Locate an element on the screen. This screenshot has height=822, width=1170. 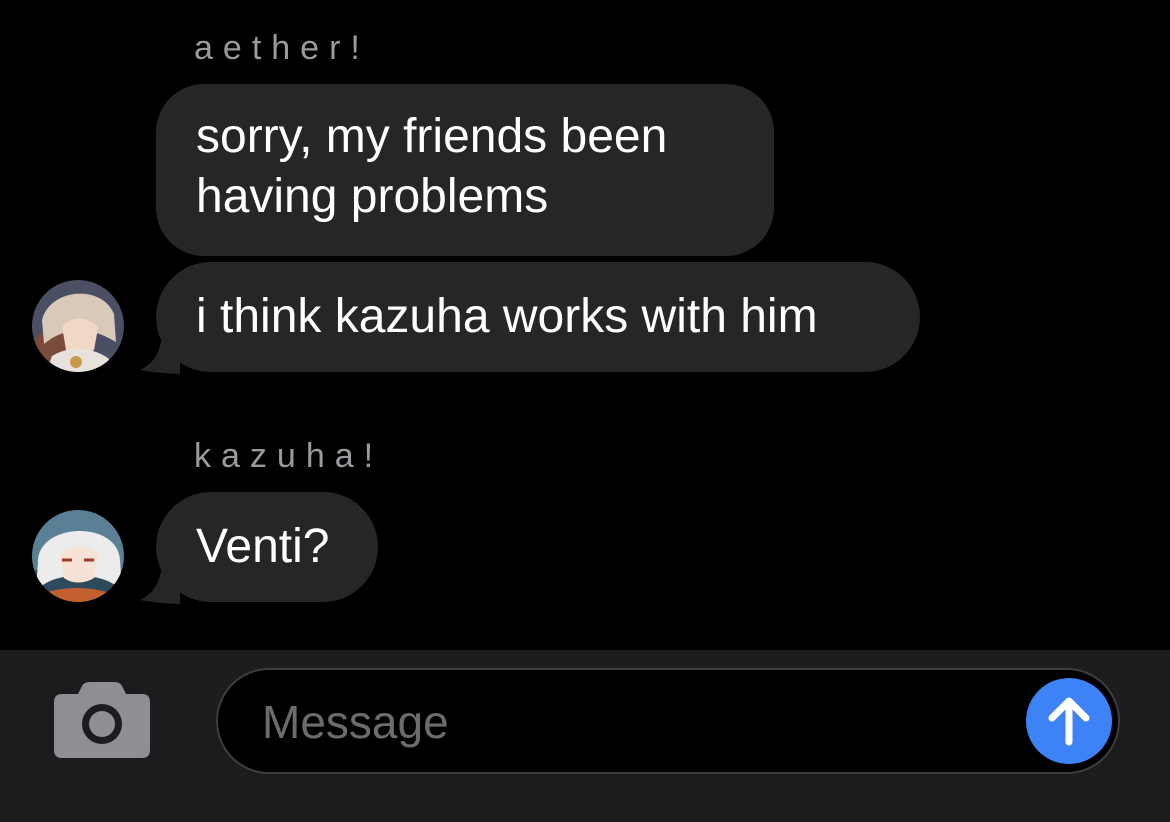
message-text: Venti? is located at coordinates (263, 546).